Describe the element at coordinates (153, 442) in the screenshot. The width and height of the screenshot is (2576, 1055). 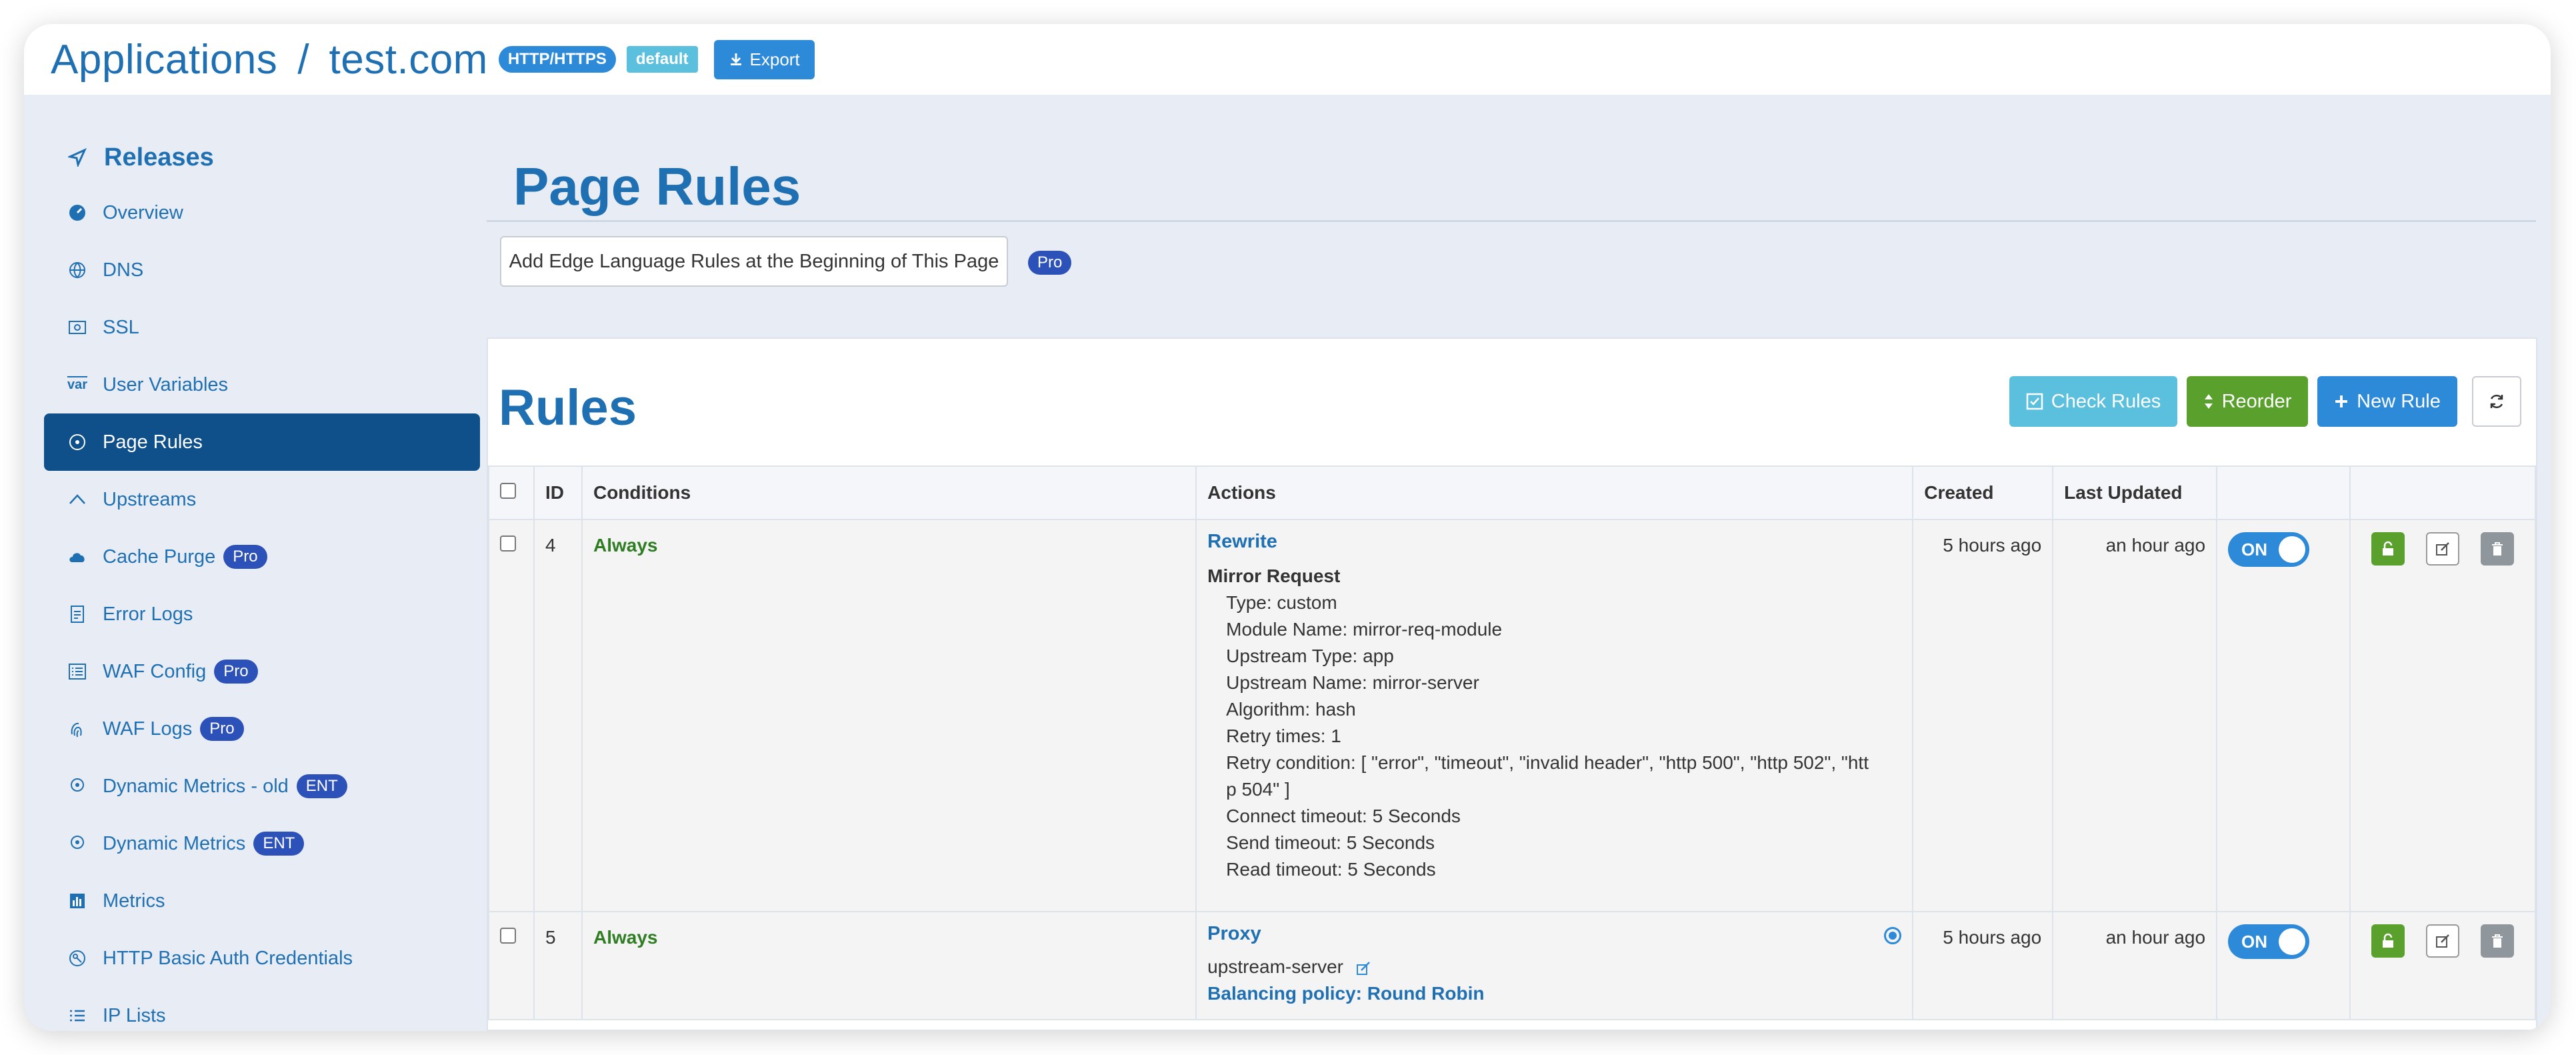
I see `sidebar-item-label: Page Rules` at that location.